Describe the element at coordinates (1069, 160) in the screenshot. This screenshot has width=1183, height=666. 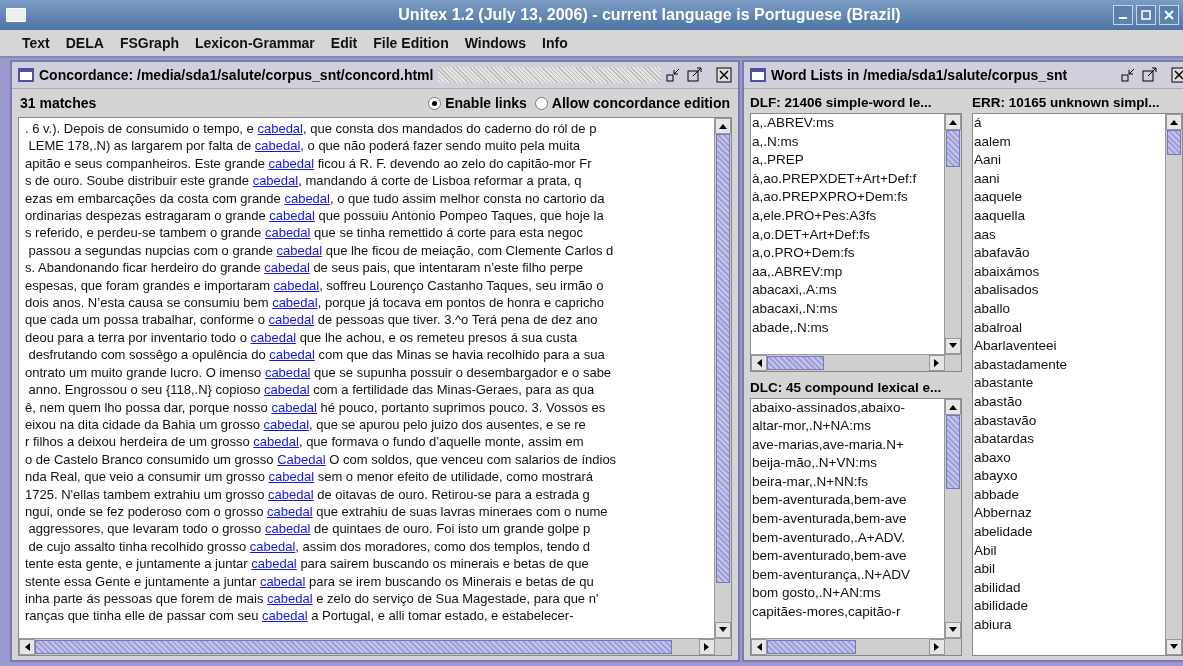
I see `list-item: Aani` at that location.